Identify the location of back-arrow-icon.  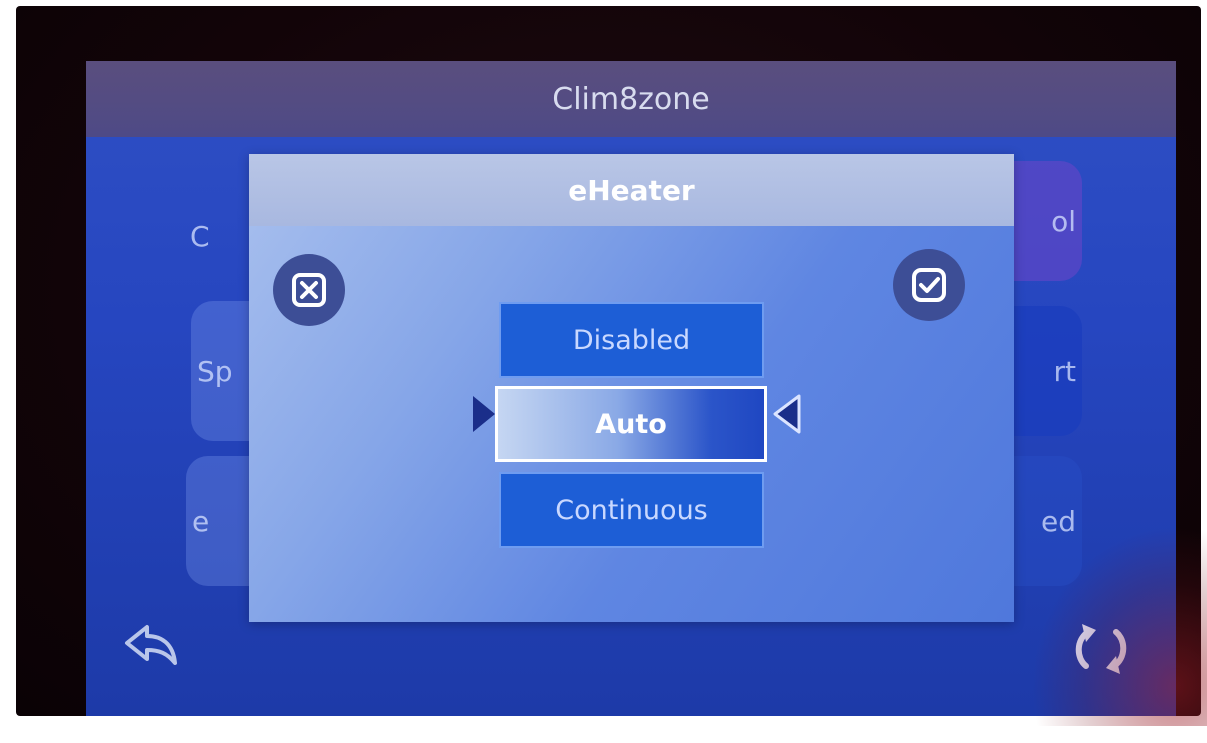
(151, 645).